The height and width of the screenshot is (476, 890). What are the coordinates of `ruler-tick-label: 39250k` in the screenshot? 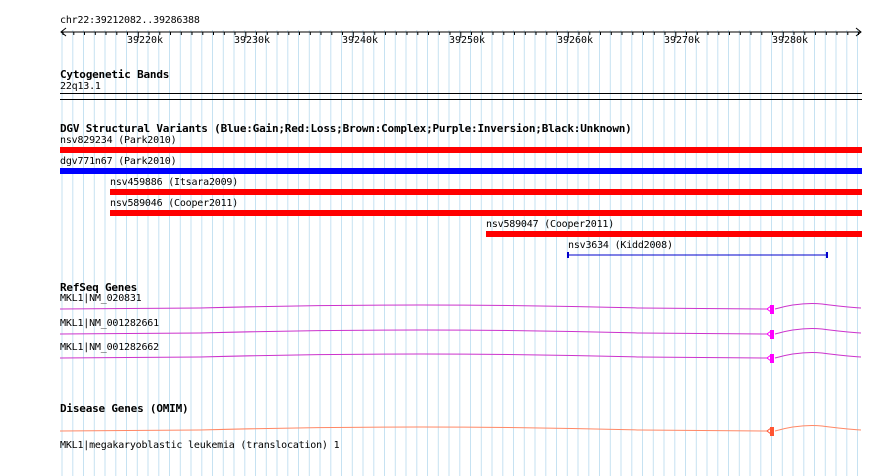 It's located at (467, 40).